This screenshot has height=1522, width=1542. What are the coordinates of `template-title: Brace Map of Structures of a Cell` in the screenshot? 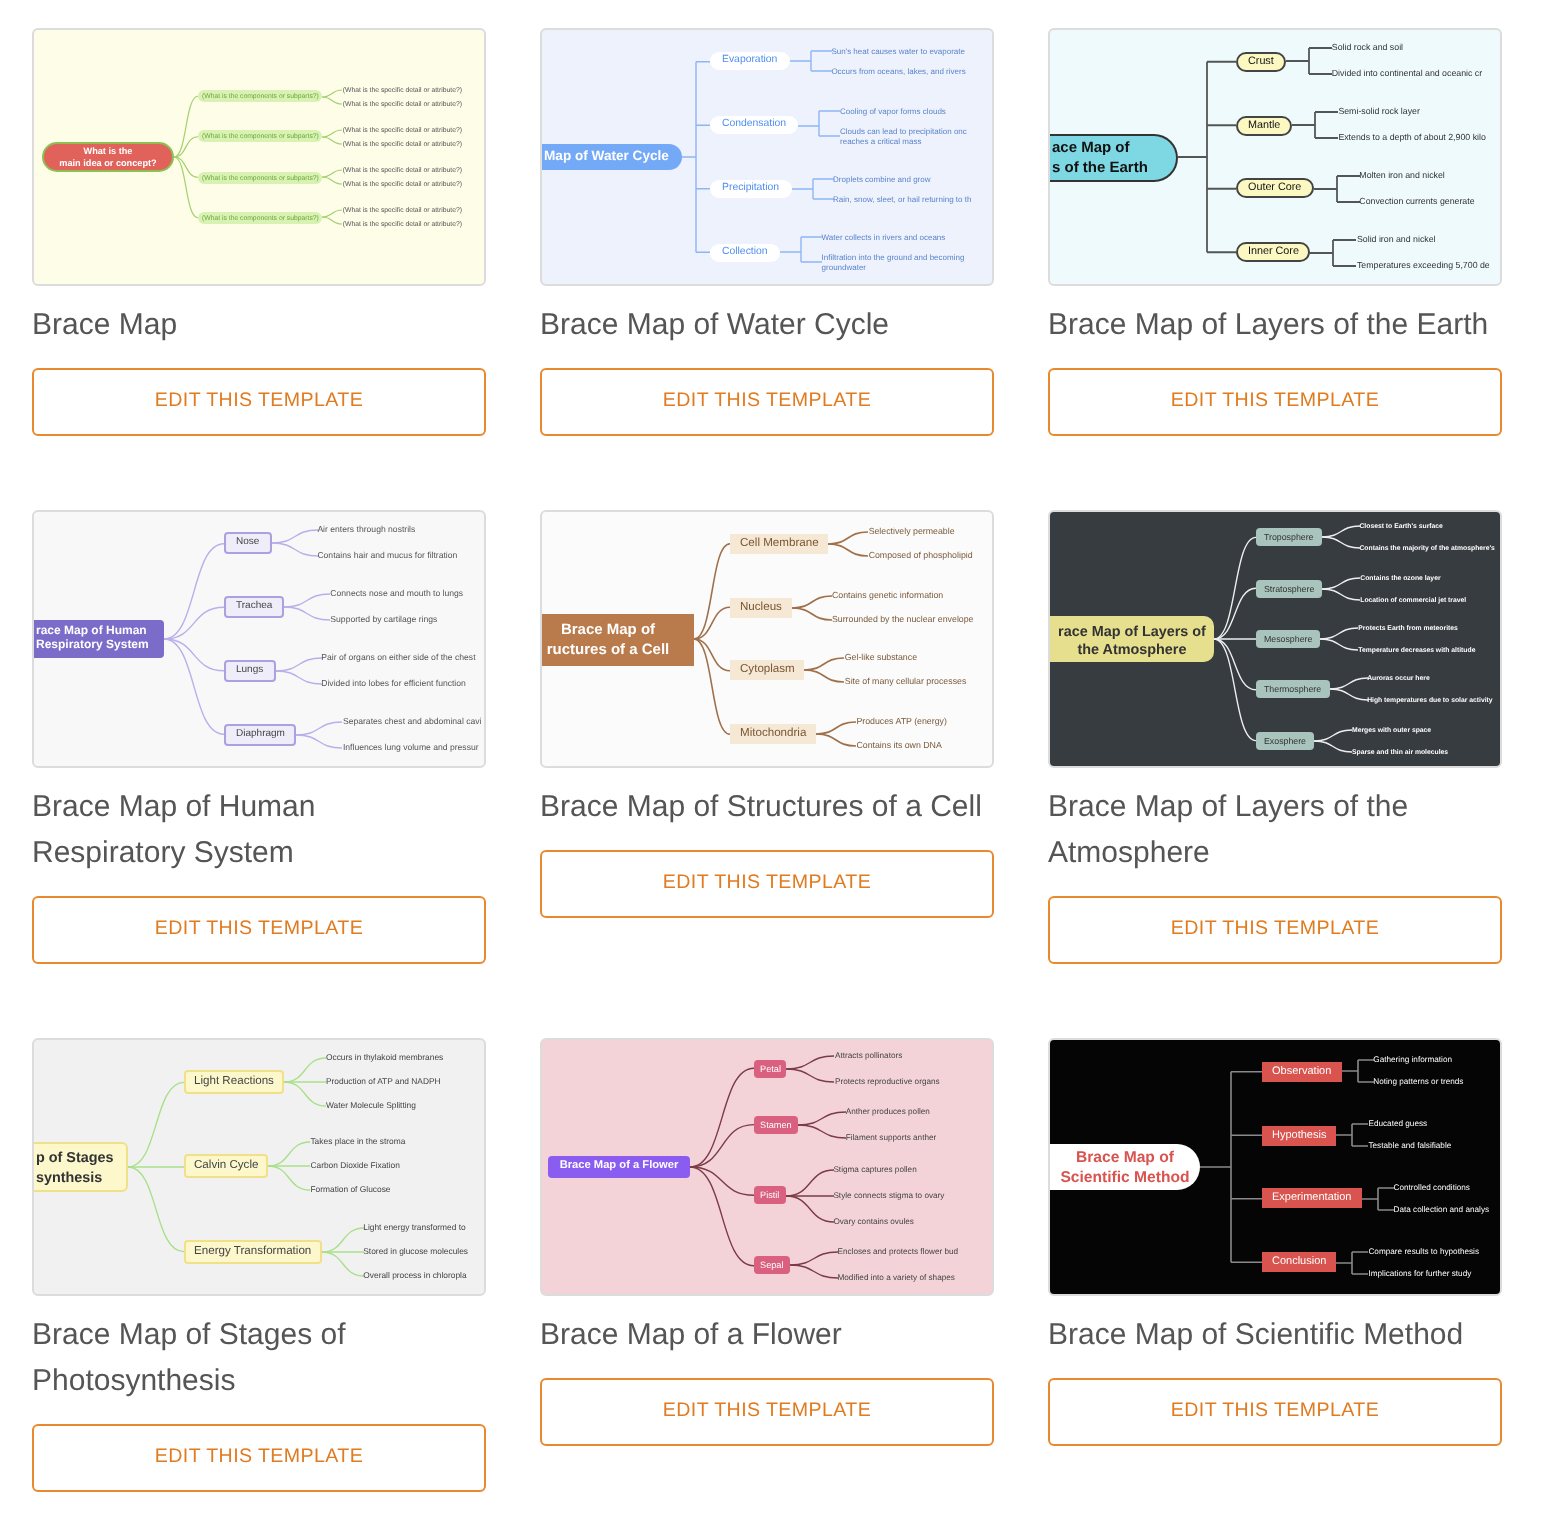 It's located at (761, 808).